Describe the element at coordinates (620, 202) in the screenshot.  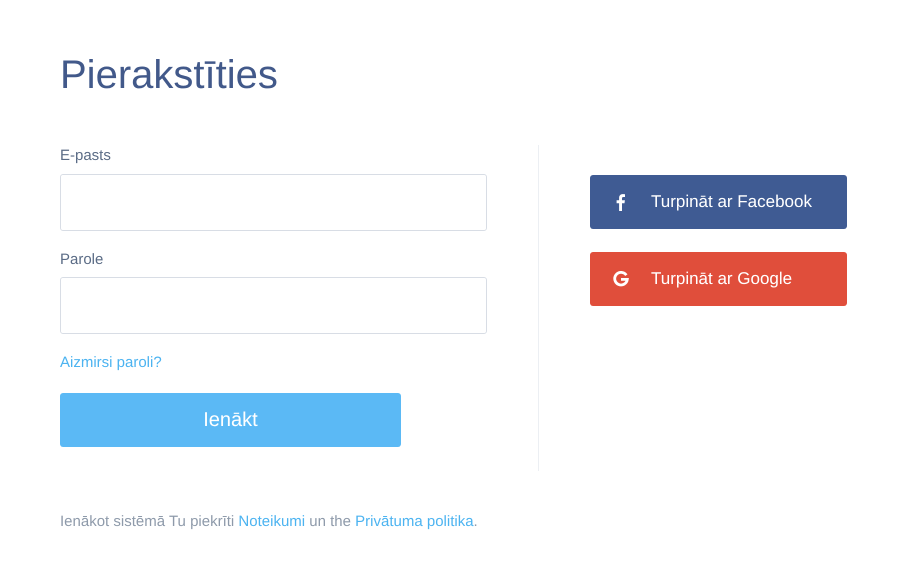
I see `facebook-icon` at that location.